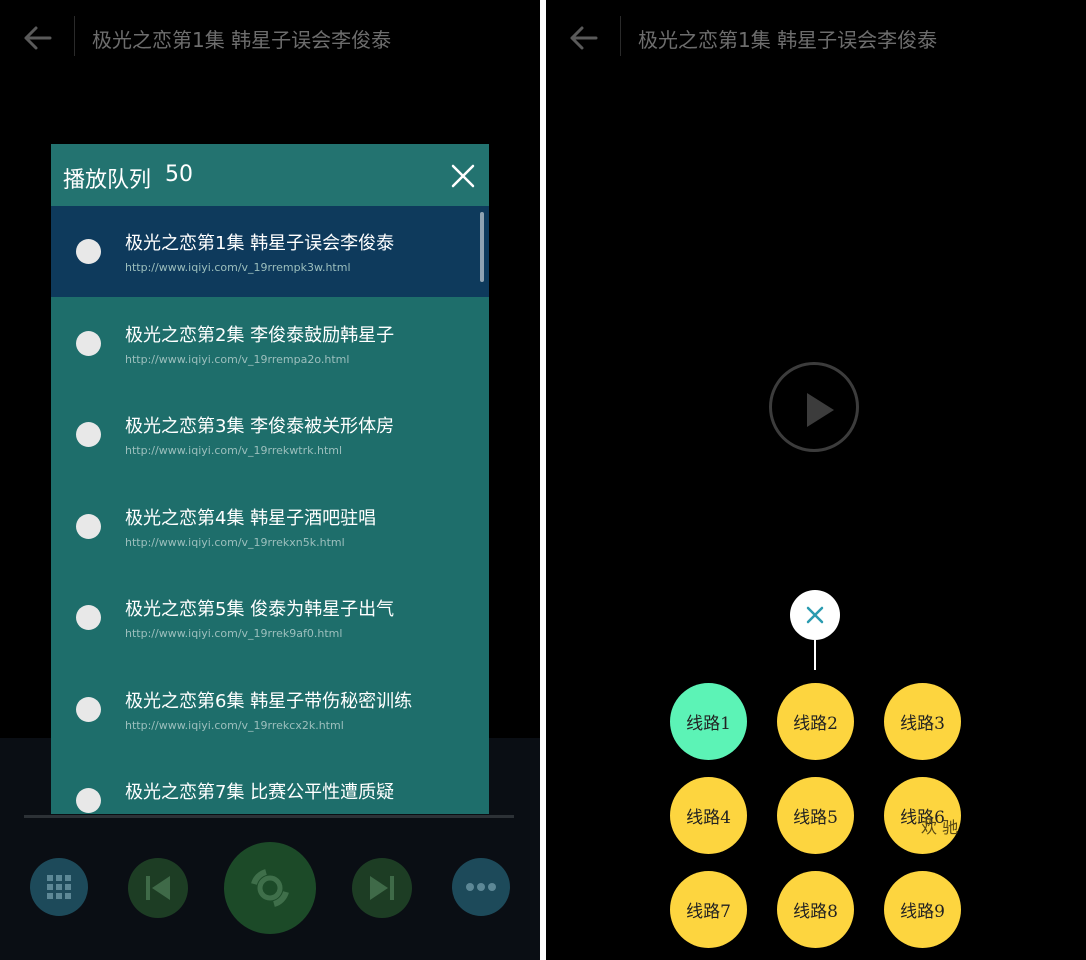 Image resolution: width=1086 pixels, height=960 pixels. What do you see at coordinates (238, 267) in the screenshot?
I see `queue-item-url: http://www.iqiyi.com/v_19rrempk3w.html` at bounding box center [238, 267].